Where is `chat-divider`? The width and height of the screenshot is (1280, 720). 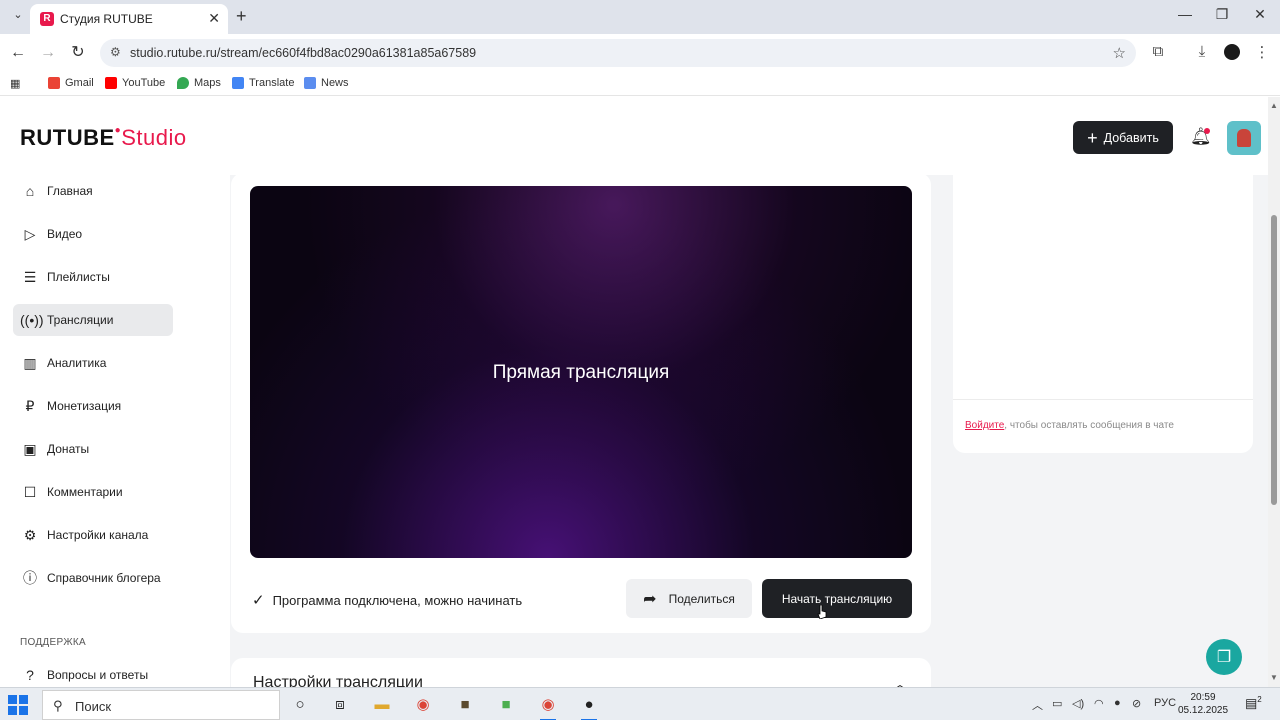 chat-divider is located at coordinates (1103, 399).